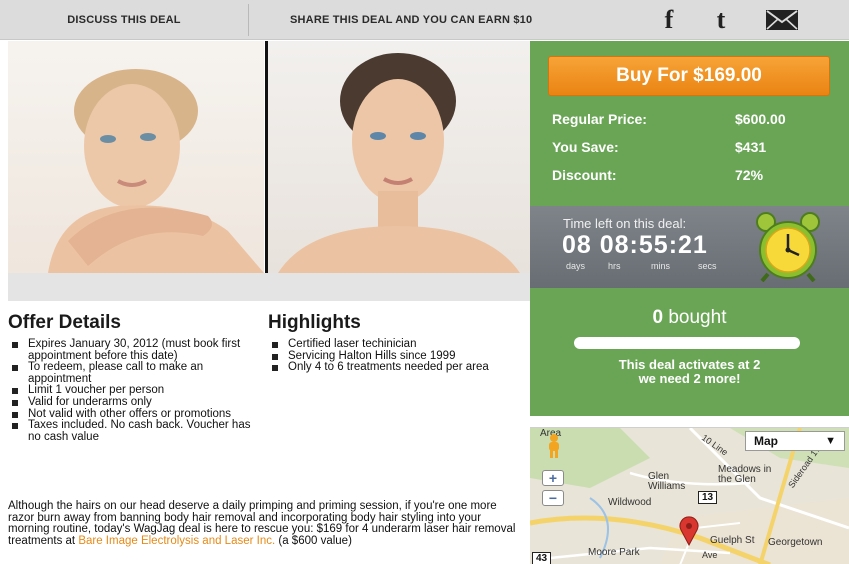  I want to click on map-pin-icon, so click(689, 531).